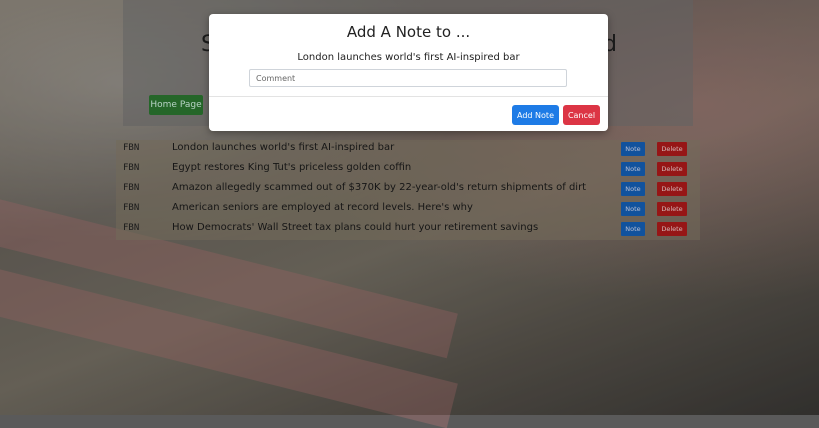 The image size is (819, 428). I want to click on add-note-button: Add Note, so click(535, 115).